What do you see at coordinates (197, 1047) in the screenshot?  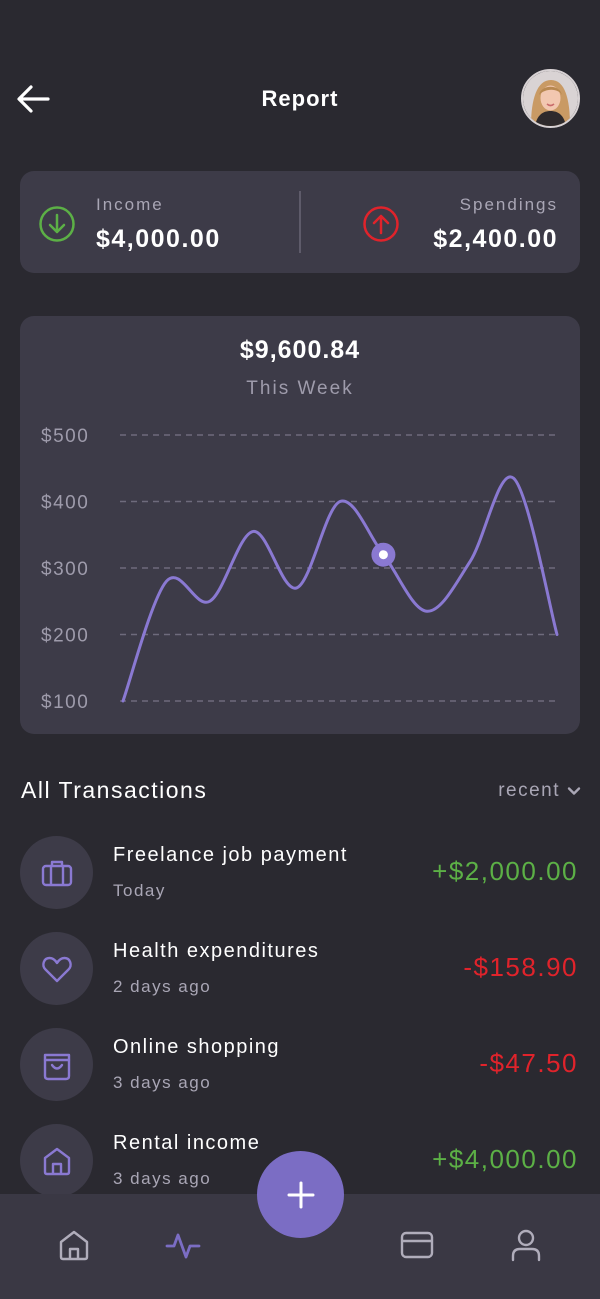 I see `transaction-title: Online shopping` at bounding box center [197, 1047].